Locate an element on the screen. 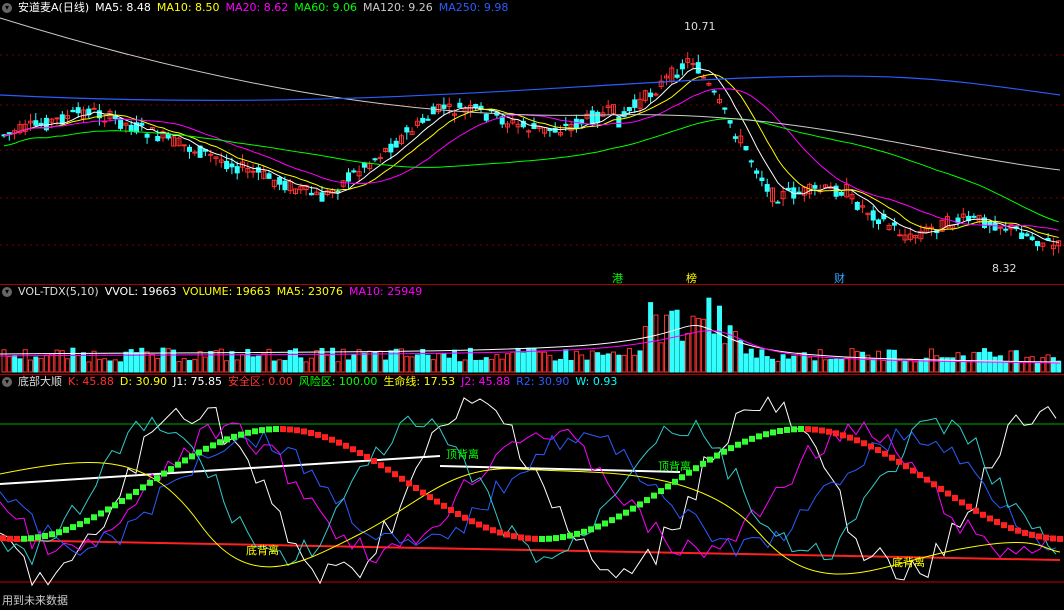 The width and height of the screenshot is (1064, 610). j2-value: J2: 45.88 is located at coordinates (486, 381).